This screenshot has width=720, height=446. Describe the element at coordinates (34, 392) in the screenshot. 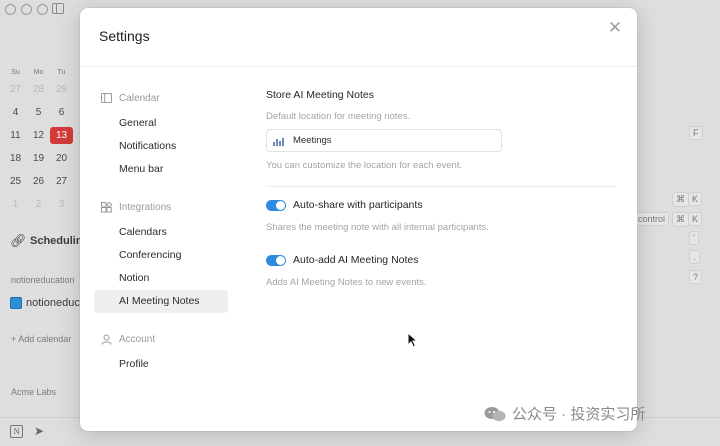

I see `org-name: Acme Labs` at that location.